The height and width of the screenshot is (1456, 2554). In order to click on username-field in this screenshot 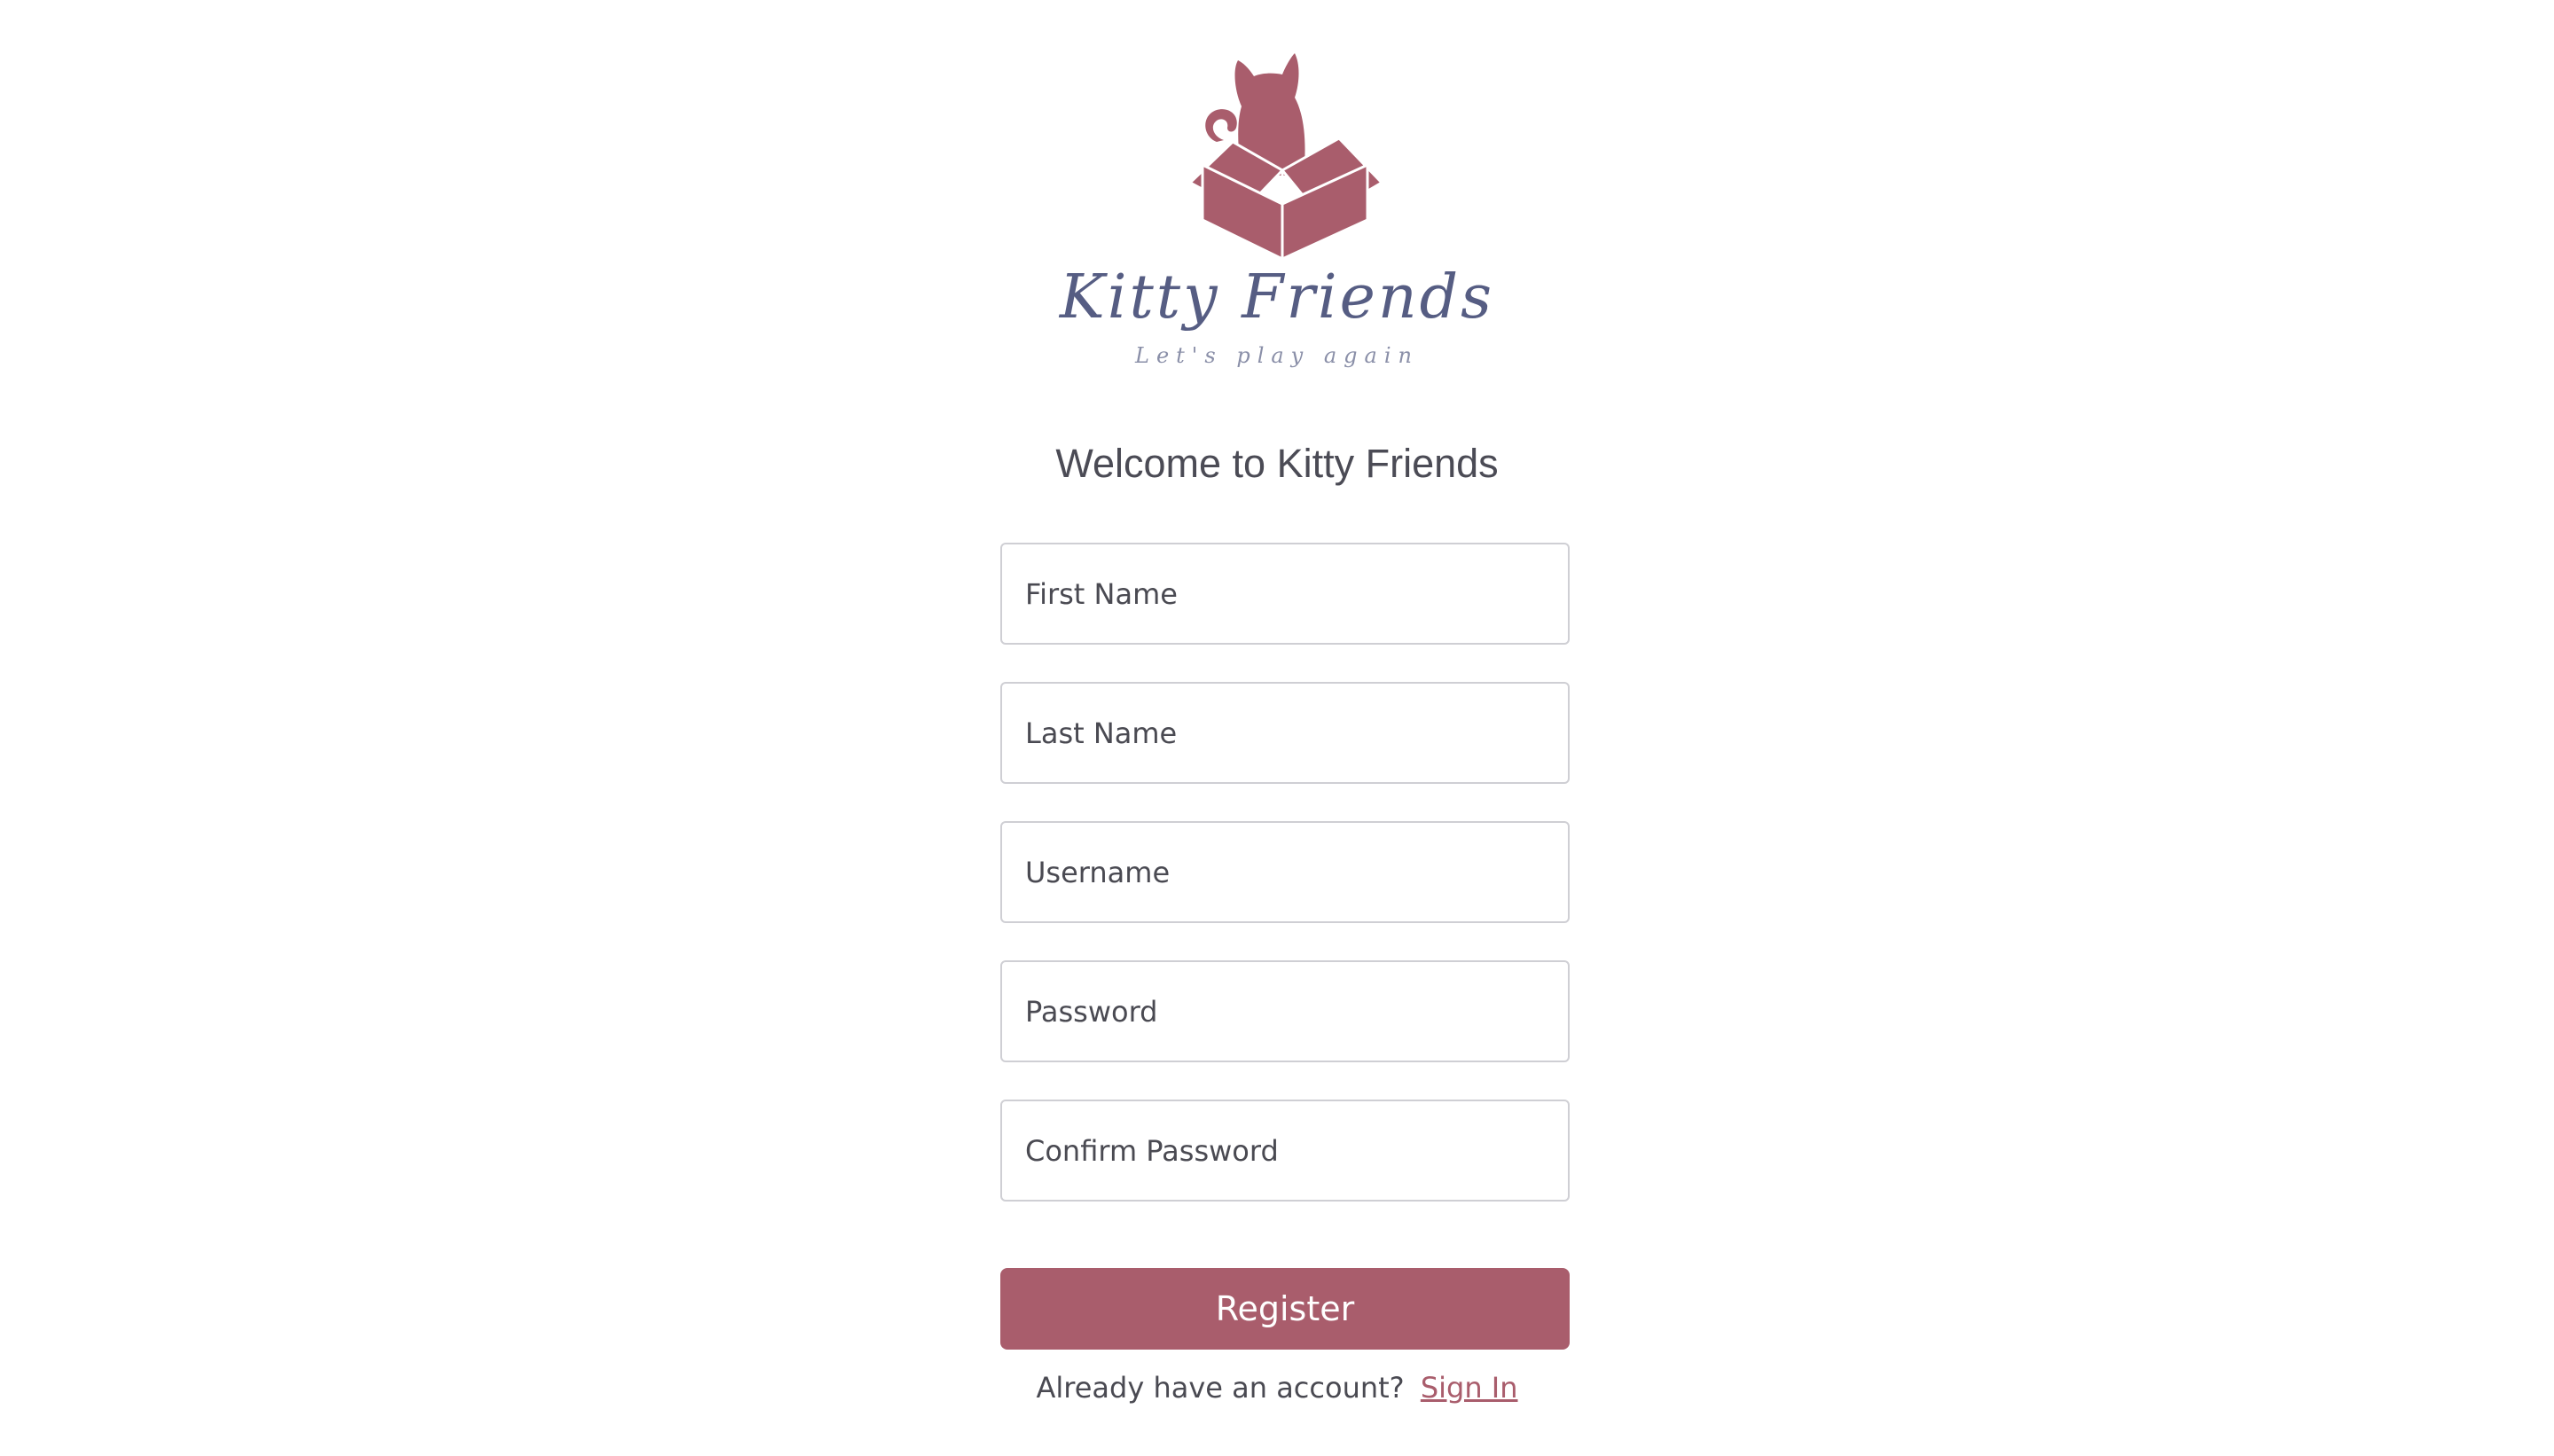, I will do `click(1285, 872)`.